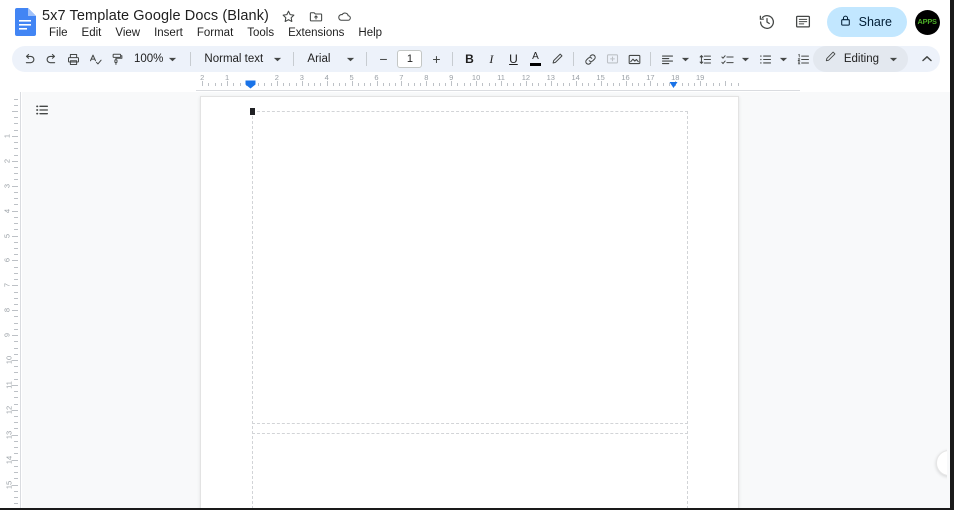 This screenshot has width=954, height=510. I want to click on vertical-scrollbar, so click(948, 300).